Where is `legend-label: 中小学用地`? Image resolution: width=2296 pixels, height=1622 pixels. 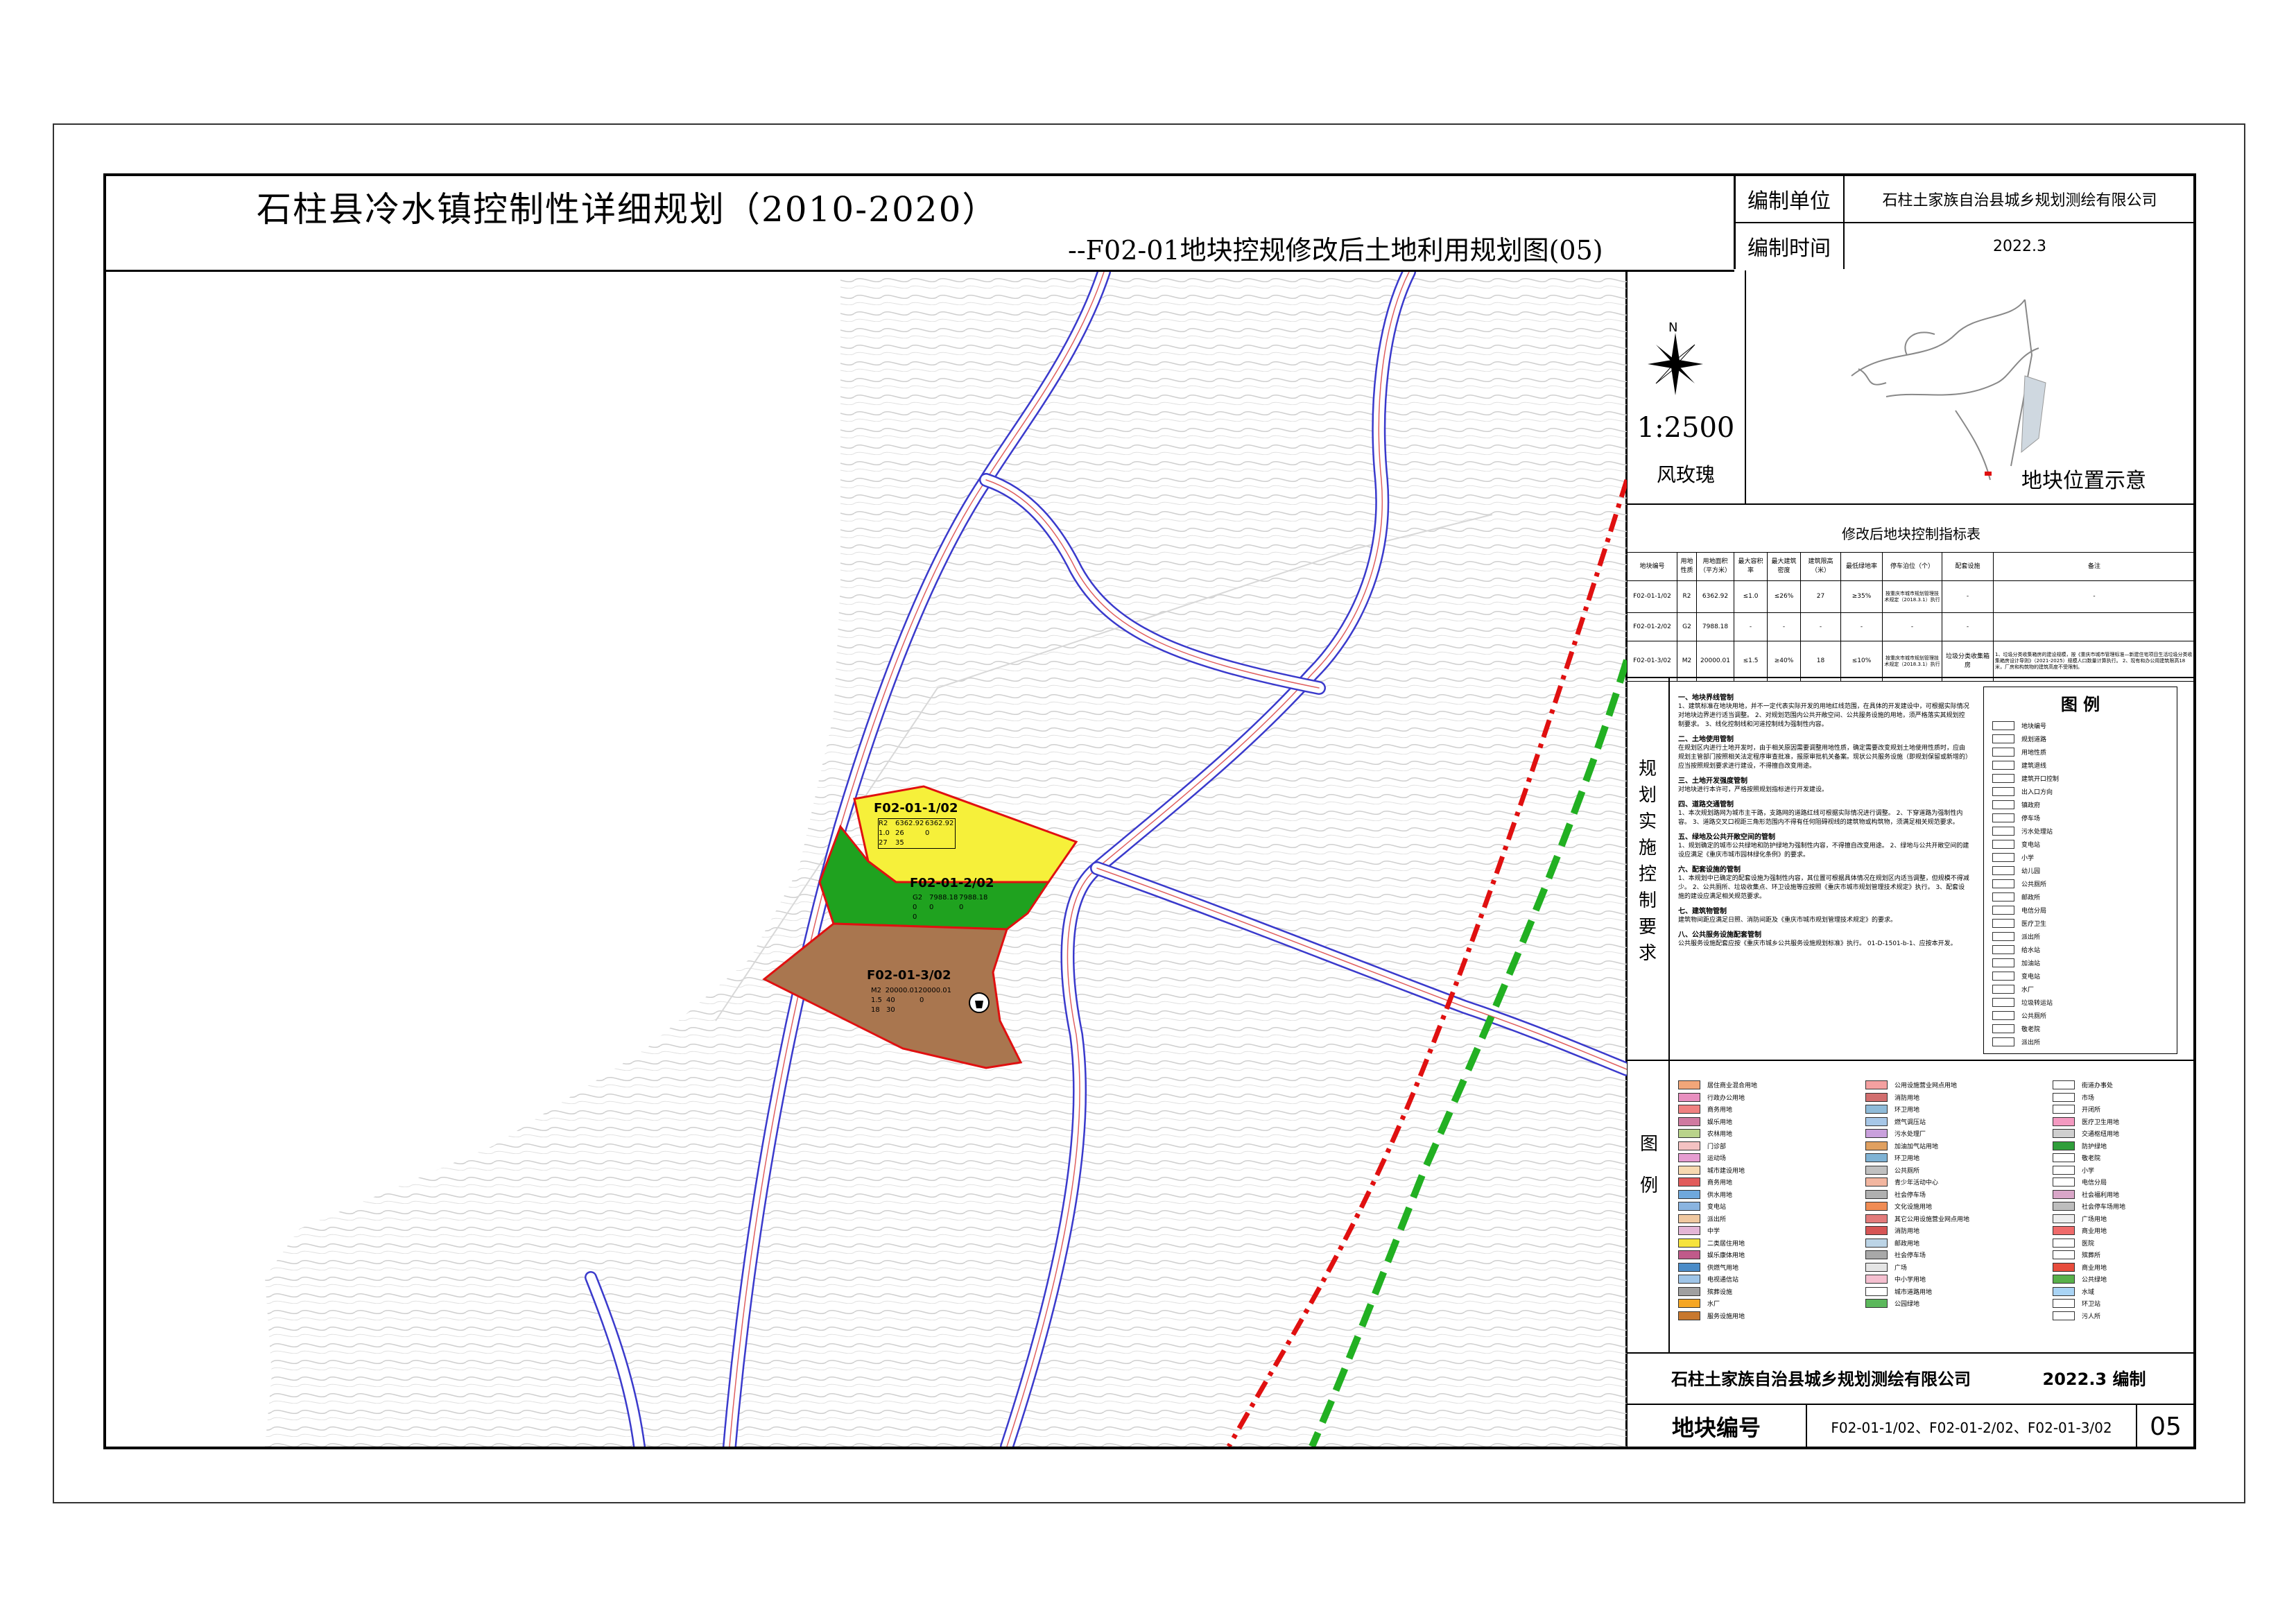 legend-label: 中小学用地 is located at coordinates (1910, 1280).